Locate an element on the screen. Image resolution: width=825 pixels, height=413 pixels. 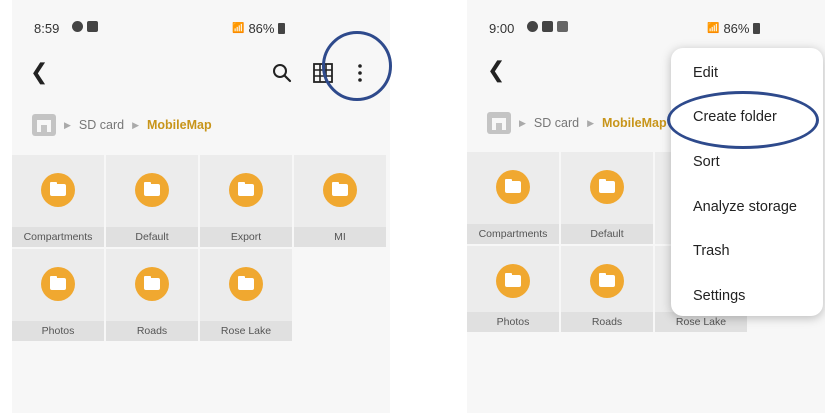
menu-item-analyze-storage: Analyze storage is located at coordinates (745, 207).